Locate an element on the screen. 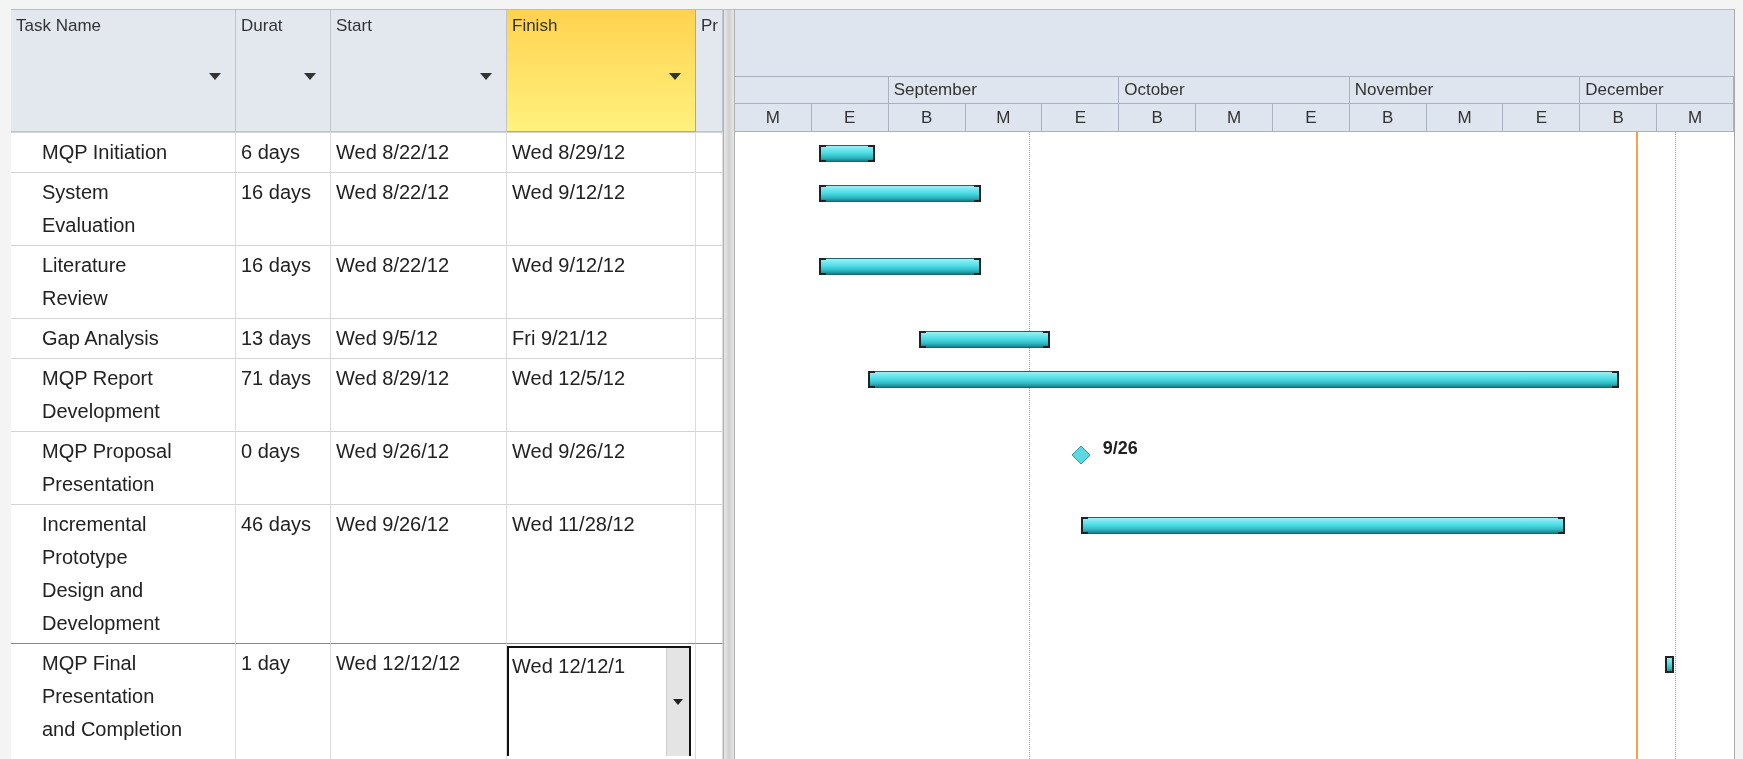 Image resolution: width=1743 pixels, height=759 pixels. task-name: MQP Final Presentation and Completion is located at coordinates (113, 696).